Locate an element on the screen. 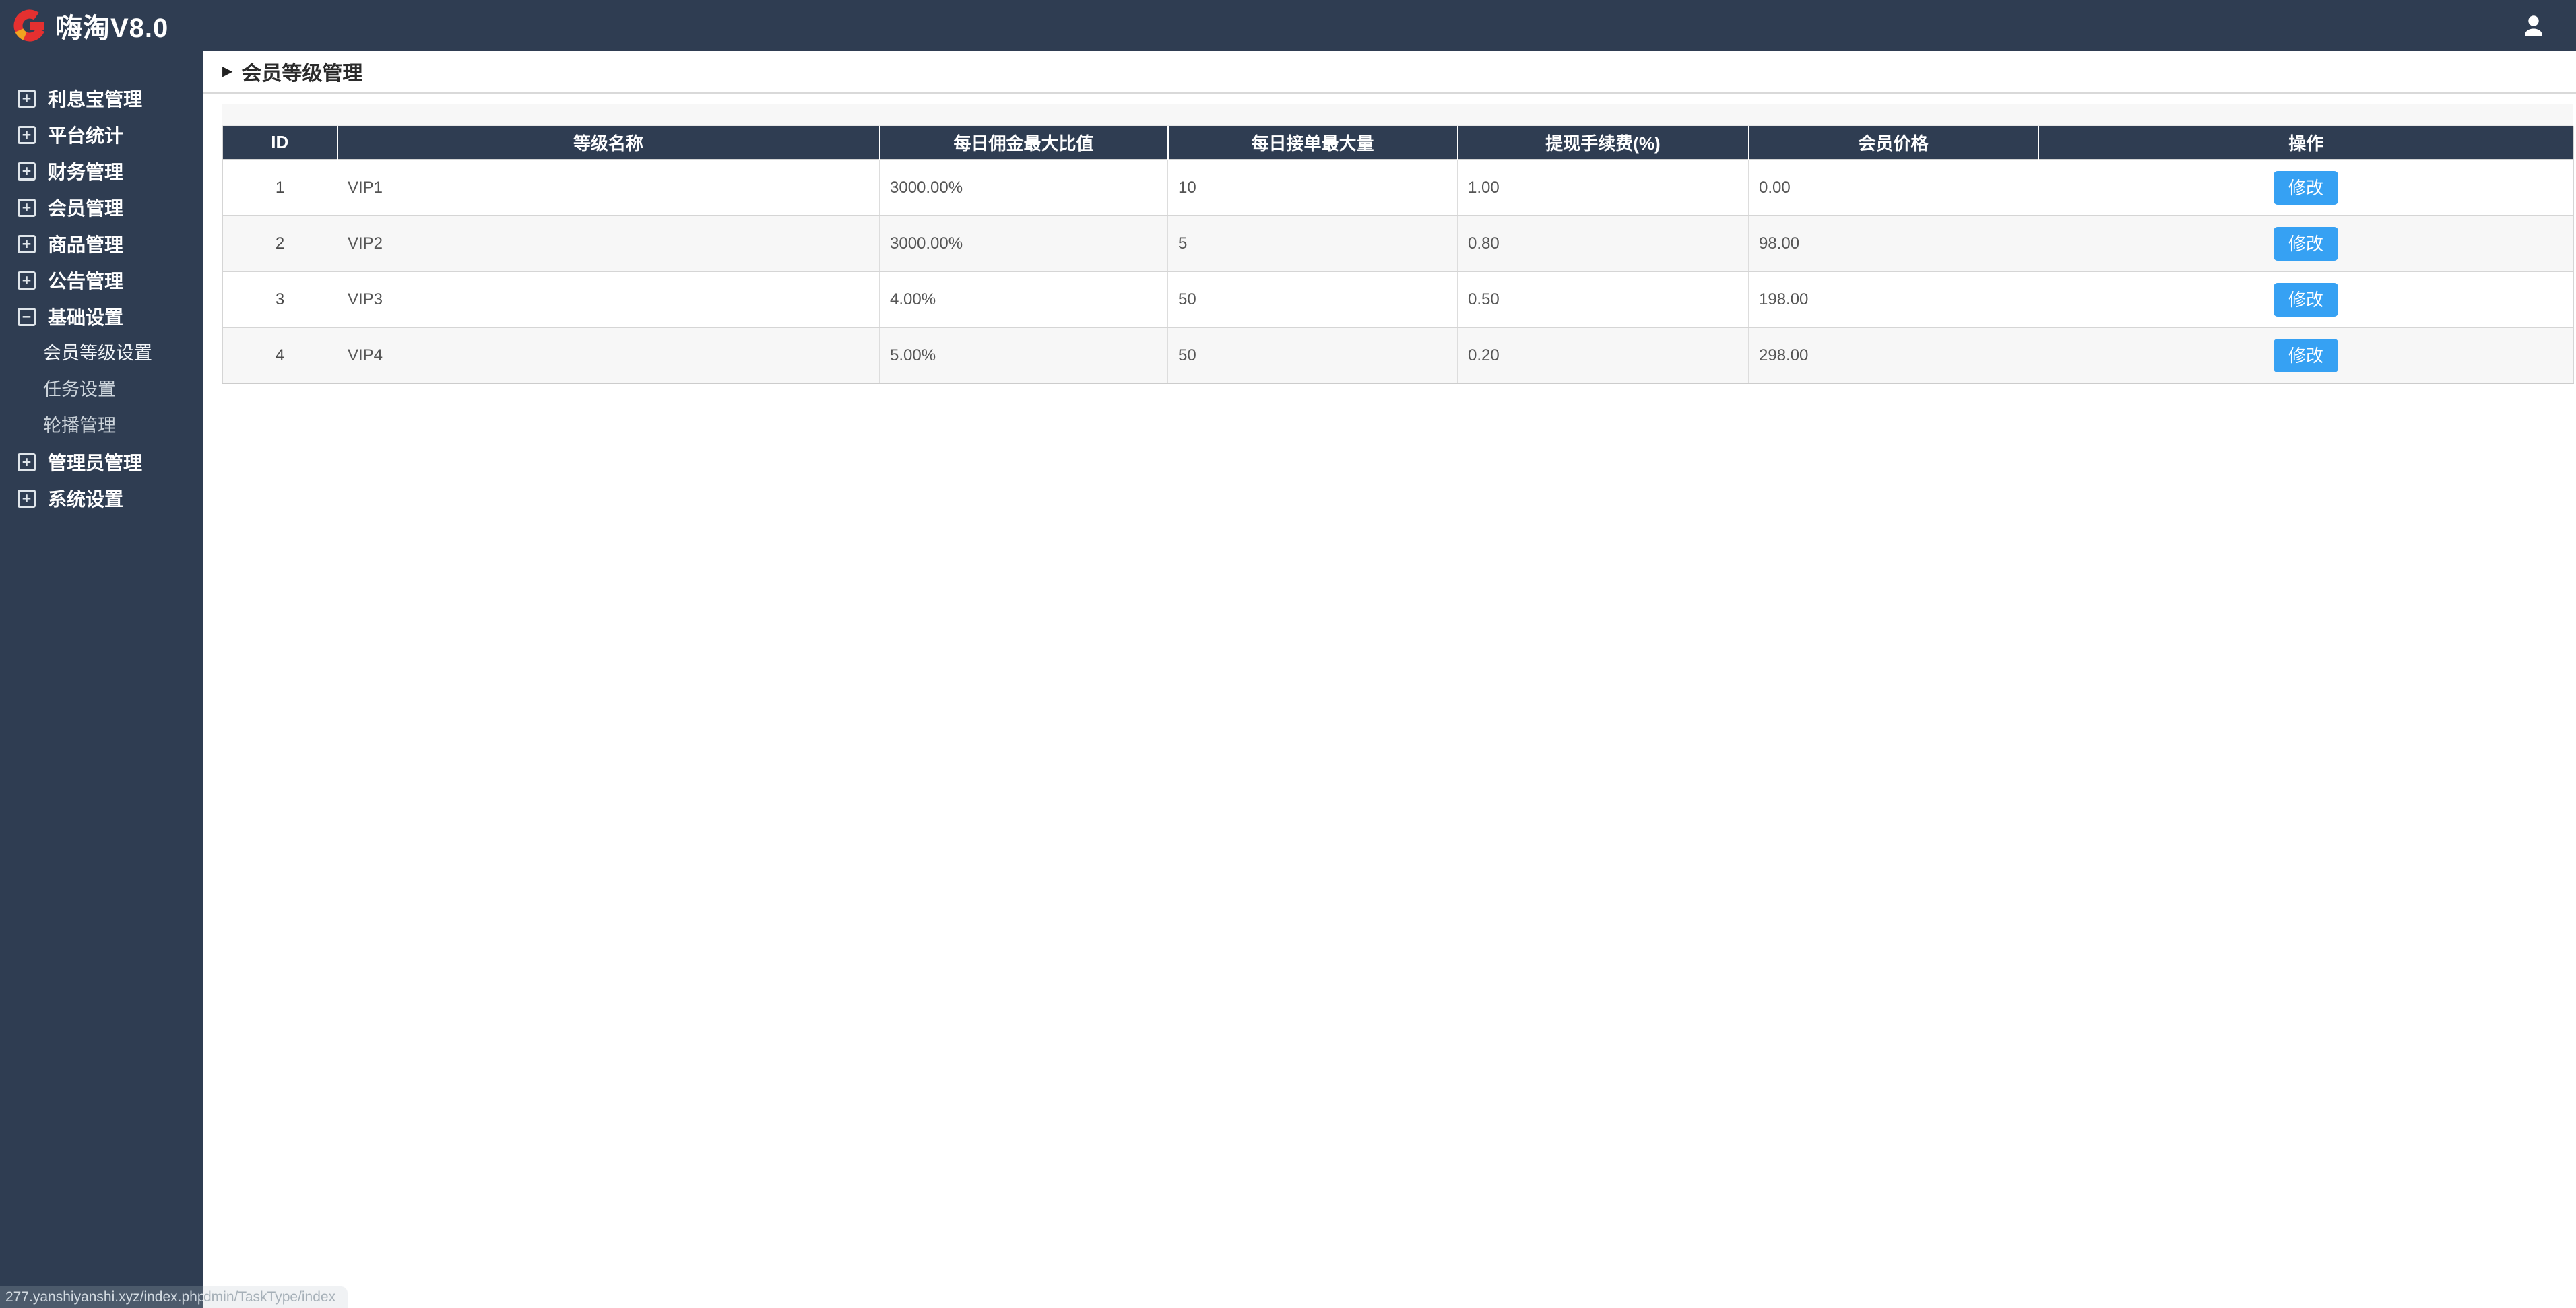 Image resolution: width=2576 pixels, height=1308 pixels. page-title-bar: ▶ 会员等级管理 is located at coordinates (1390, 72).